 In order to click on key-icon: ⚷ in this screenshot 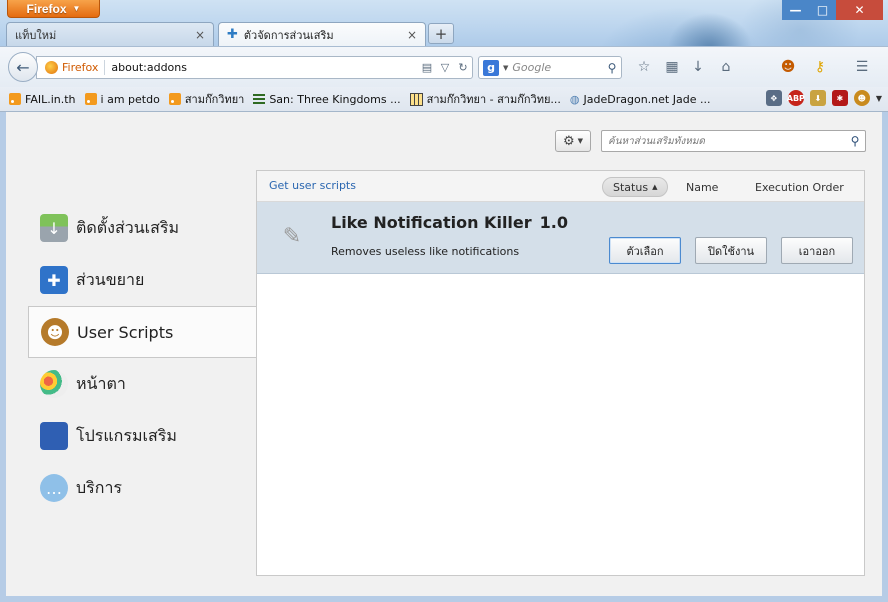, I will do `click(820, 67)`.